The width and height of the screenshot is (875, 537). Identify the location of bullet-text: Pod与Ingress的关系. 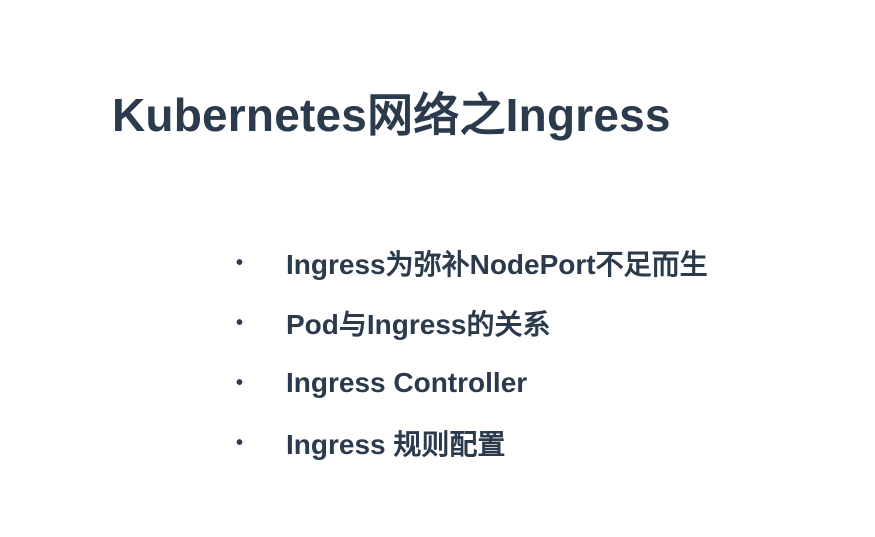
(418, 324).